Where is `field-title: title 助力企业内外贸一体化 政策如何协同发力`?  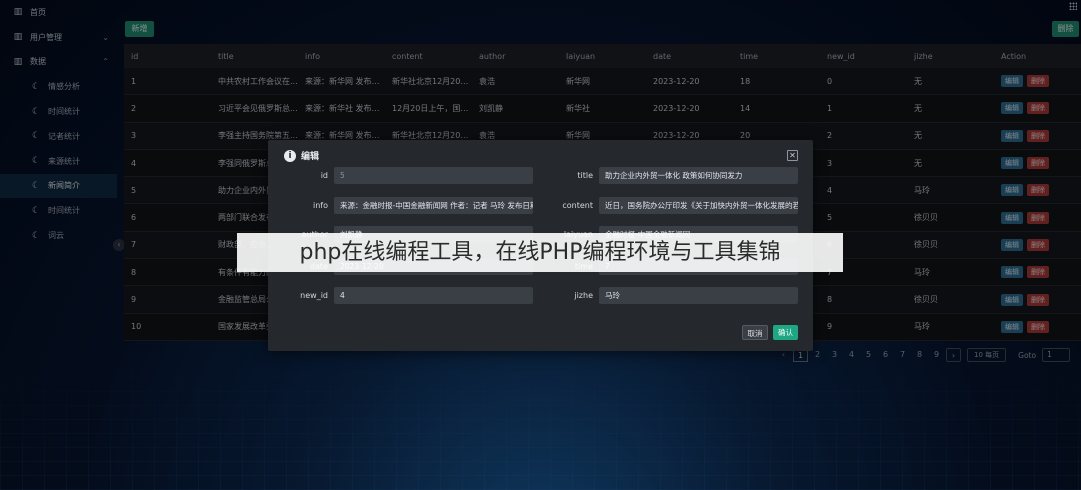 field-title: title 助力企业内外贸一体化 政策如何协同发力 is located at coordinates (665, 175).